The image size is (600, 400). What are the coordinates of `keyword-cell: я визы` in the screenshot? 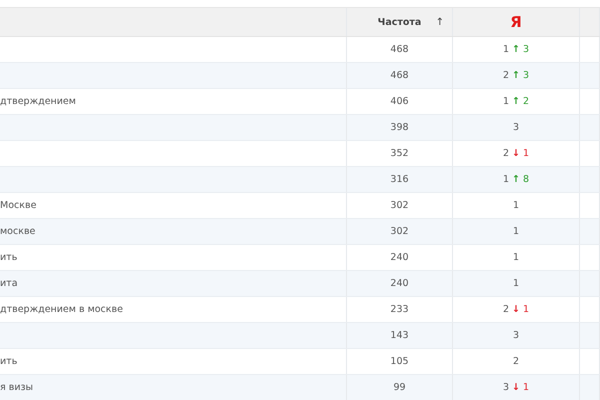 It's located at (17, 387).